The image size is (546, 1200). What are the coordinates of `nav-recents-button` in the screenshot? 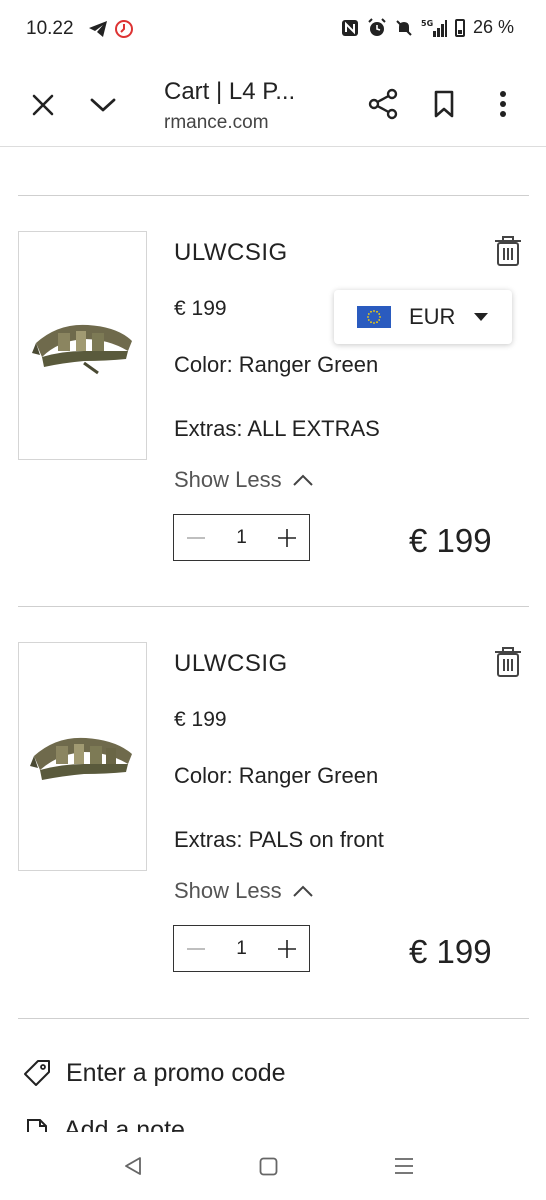 It's located at (404, 1168).